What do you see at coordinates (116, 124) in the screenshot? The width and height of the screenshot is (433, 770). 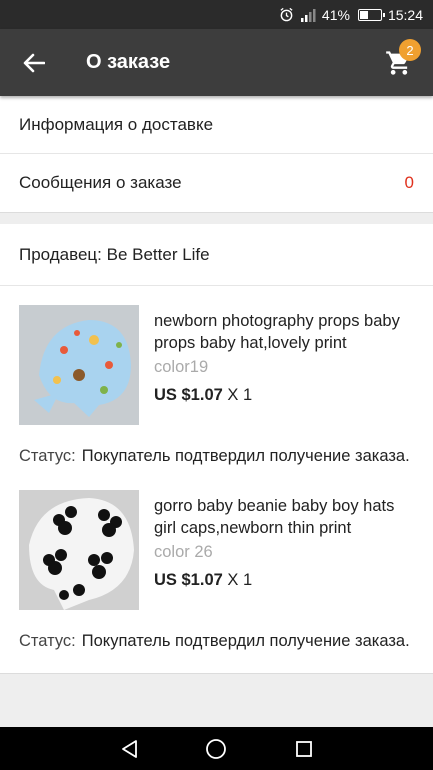 I see `delivery-info-label: Информация о доставке` at bounding box center [116, 124].